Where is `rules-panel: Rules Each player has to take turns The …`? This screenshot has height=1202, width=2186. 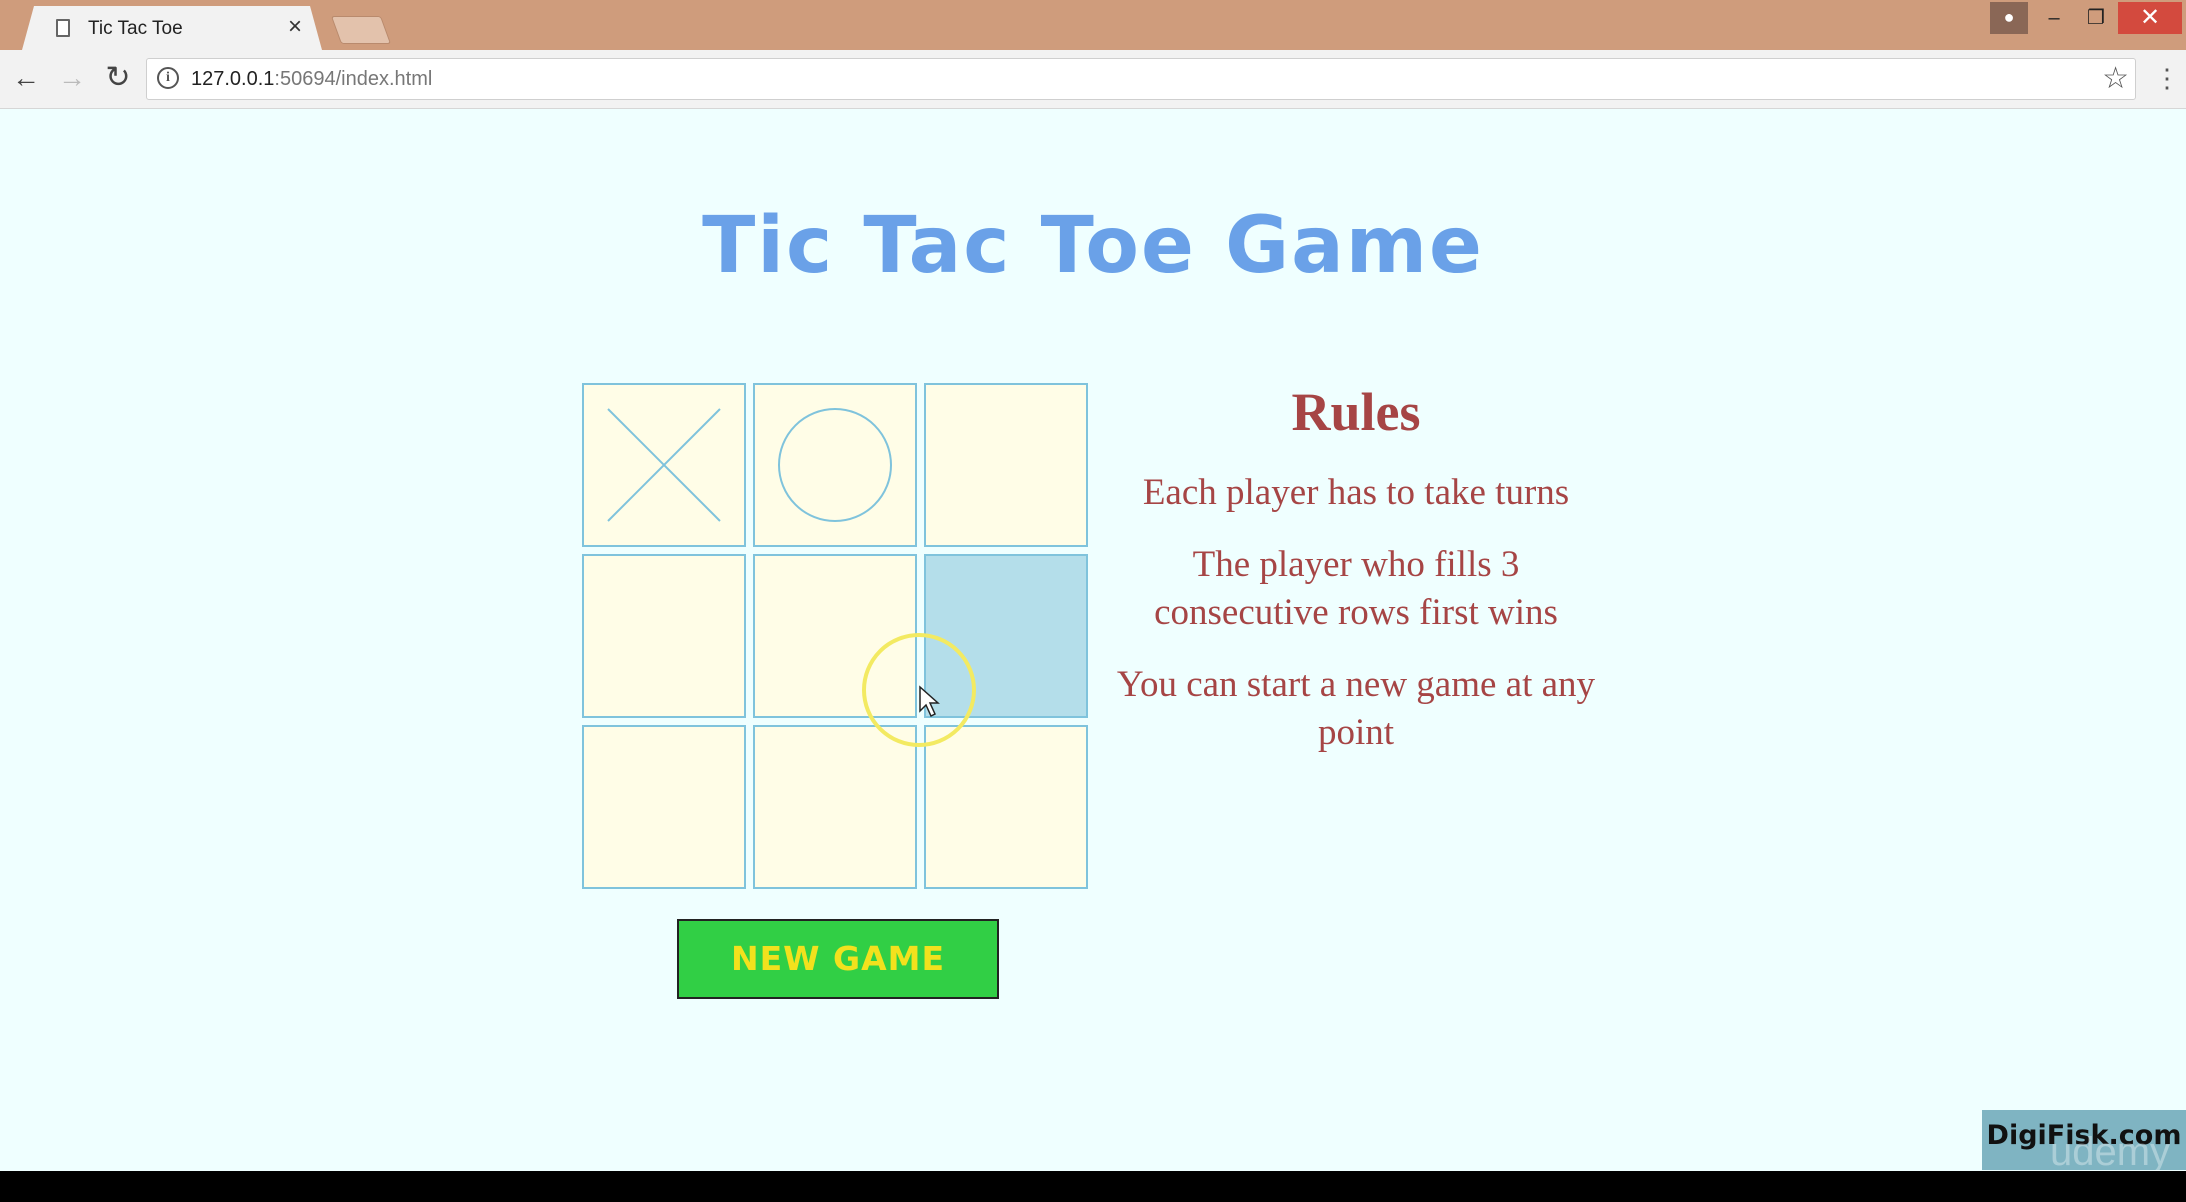
rules-panel: Rules Each player has to take turns The … is located at coordinates (1356, 580).